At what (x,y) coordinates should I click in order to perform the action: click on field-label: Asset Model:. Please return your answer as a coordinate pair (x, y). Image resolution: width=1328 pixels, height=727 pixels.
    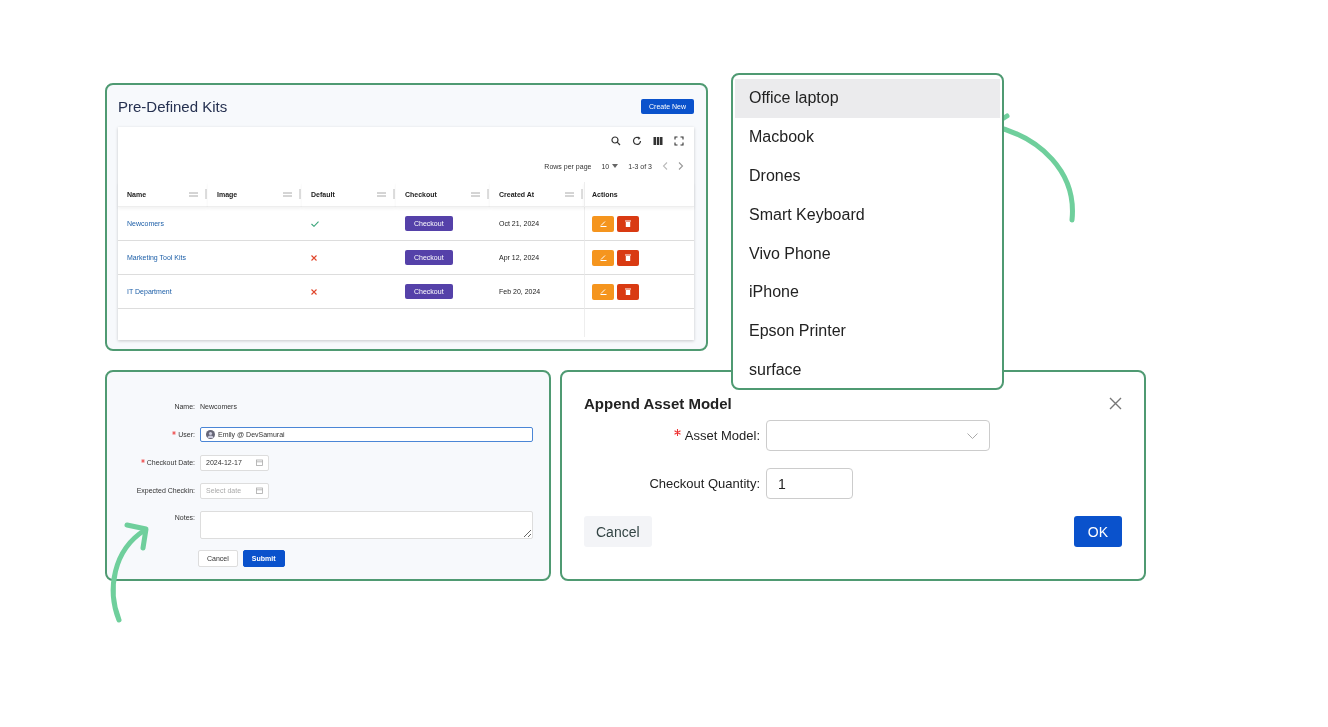
    Looking at the image, I should click on (722, 435).